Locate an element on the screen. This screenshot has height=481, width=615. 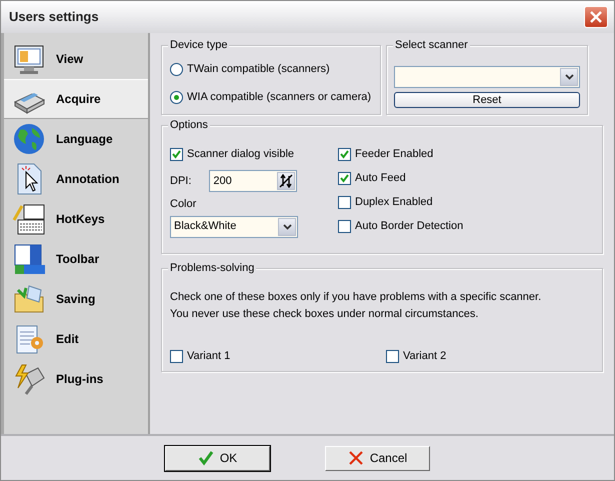
radio-label: WIA compatible (scanners or camera) is located at coordinates (279, 97).